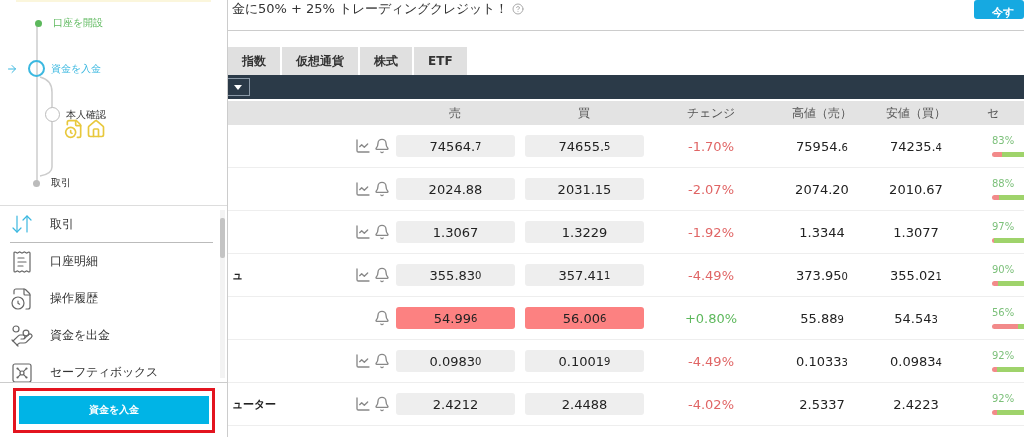 This screenshot has width=1024, height=437. What do you see at coordinates (96, 129) in the screenshot?
I see `house-icon` at bounding box center [96, 129].